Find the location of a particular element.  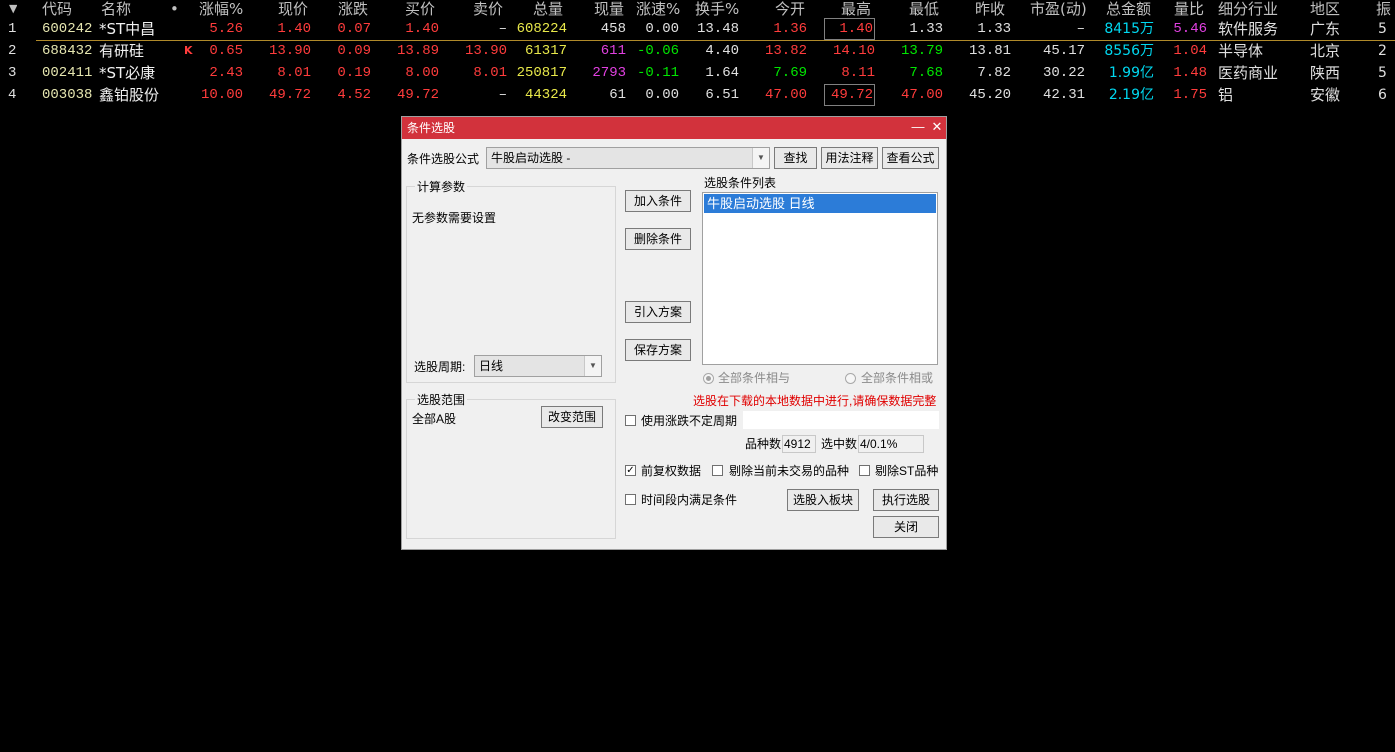

open: 1.36 is located at coordinates (790, 29).